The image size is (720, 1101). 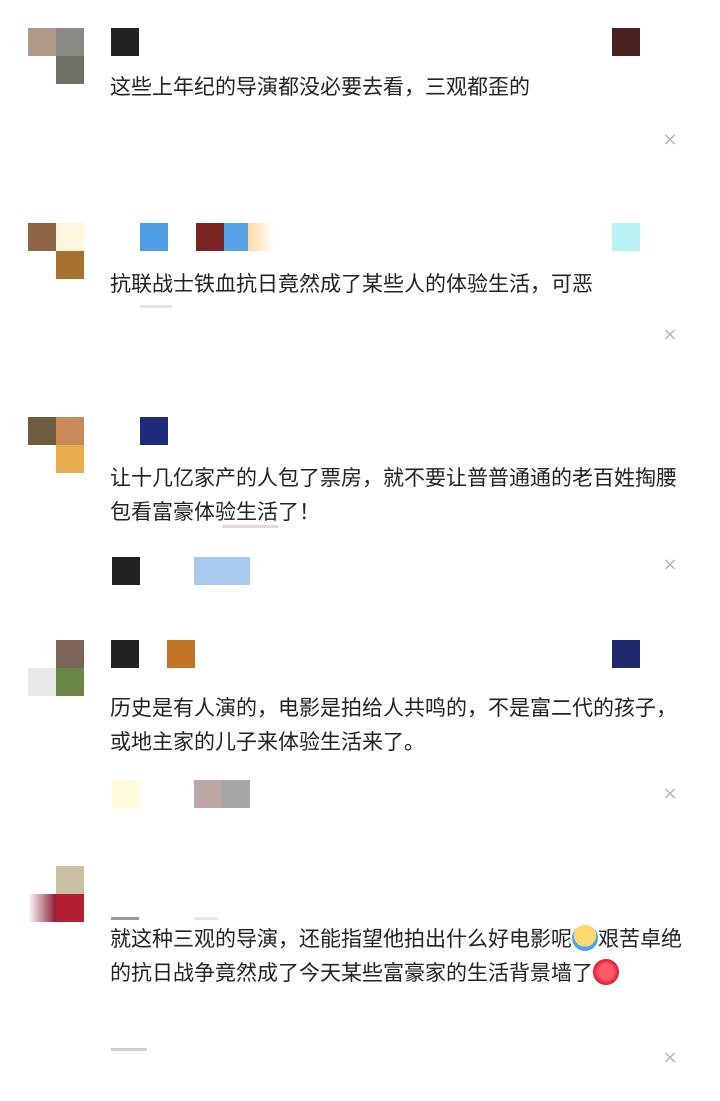 I want to click on comment-text: 这些上年纪的导演都没必要去看，三观都歪的, so click(x=320, y=87).